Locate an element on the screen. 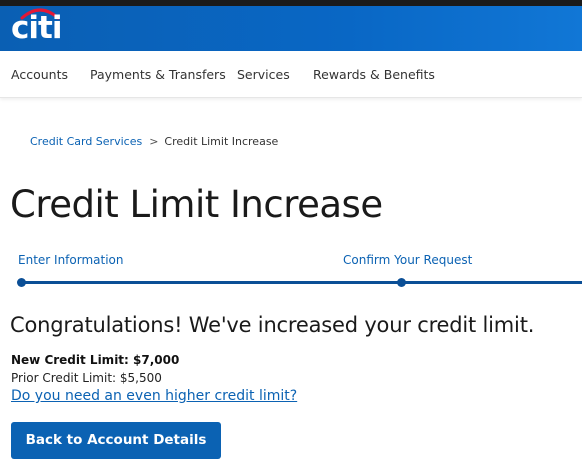  new-credit-limit: New Credit Limit: $7,000 is located at coordinates (95, 360).